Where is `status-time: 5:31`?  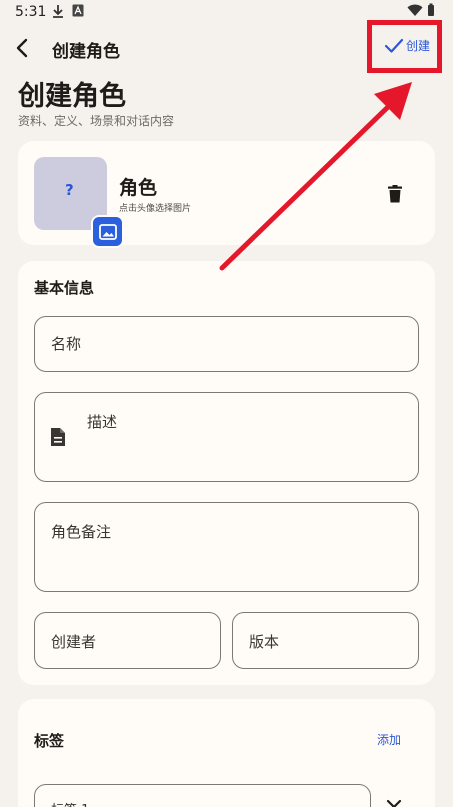 status-time: 5:31 is located at coordinates (31, 12).